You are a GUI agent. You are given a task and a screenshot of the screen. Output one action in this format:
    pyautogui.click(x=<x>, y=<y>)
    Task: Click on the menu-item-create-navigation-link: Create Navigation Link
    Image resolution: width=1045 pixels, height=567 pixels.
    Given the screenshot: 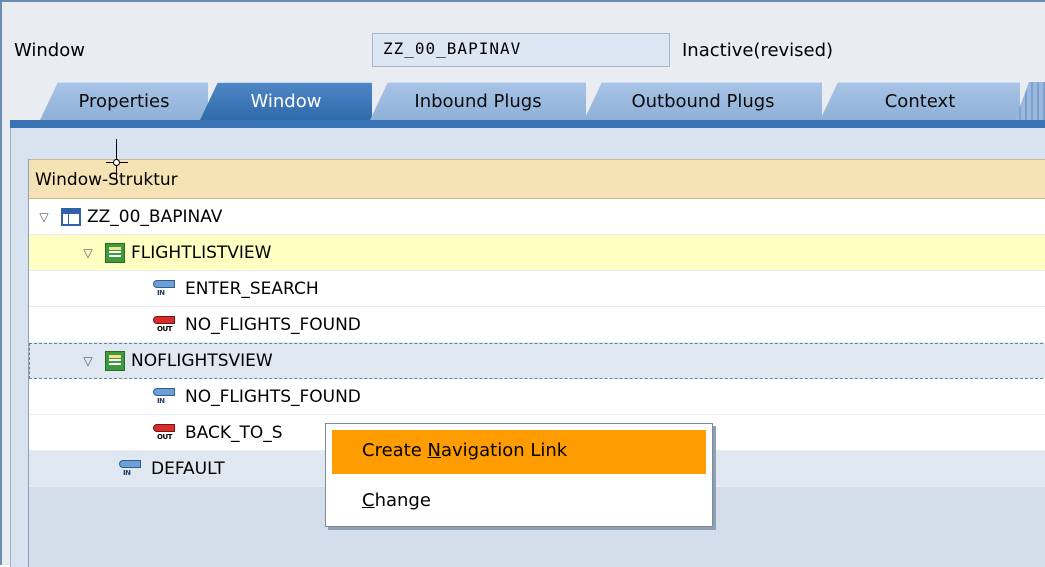 What is the action you would take?
    pyautogui.click(x=519, y=452)
    